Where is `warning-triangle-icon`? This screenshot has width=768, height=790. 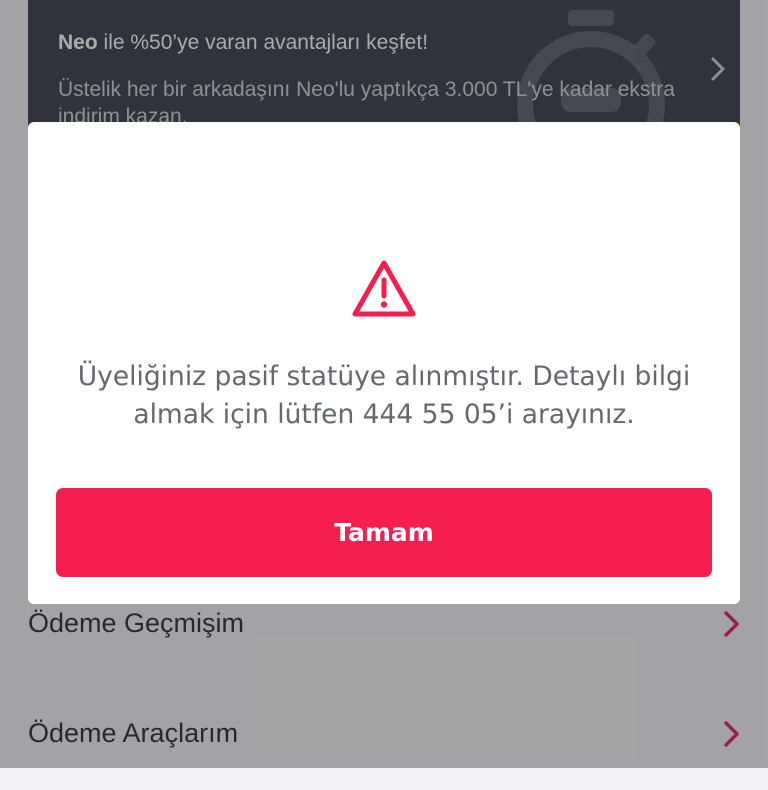
warning-triangle-icon is located at coordinates (384, 291).